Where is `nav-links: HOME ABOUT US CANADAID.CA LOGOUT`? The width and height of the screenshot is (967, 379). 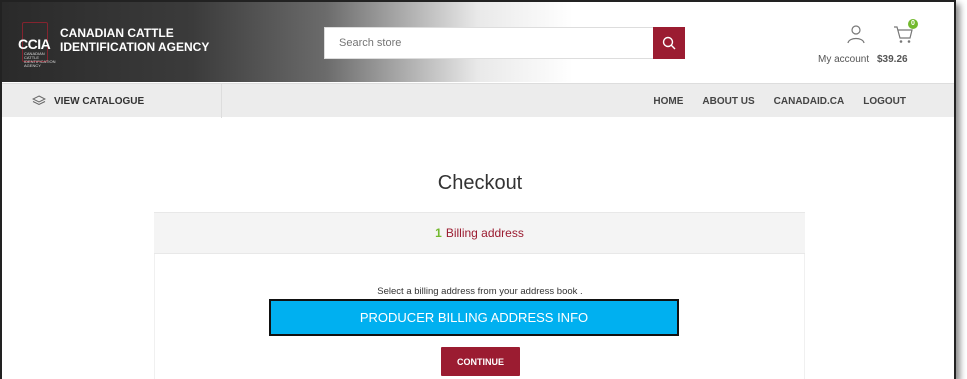
nav-links: HOME ABOUT US CANADAID.CA LOGOUT is located at coordinates (779, 101).